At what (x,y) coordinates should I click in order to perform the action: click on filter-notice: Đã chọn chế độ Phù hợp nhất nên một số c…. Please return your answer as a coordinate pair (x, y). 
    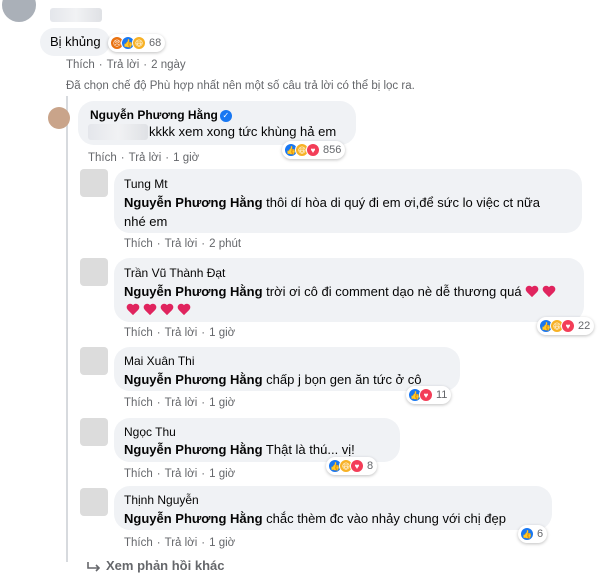
    Looking at the image, I should click on (240, 86).